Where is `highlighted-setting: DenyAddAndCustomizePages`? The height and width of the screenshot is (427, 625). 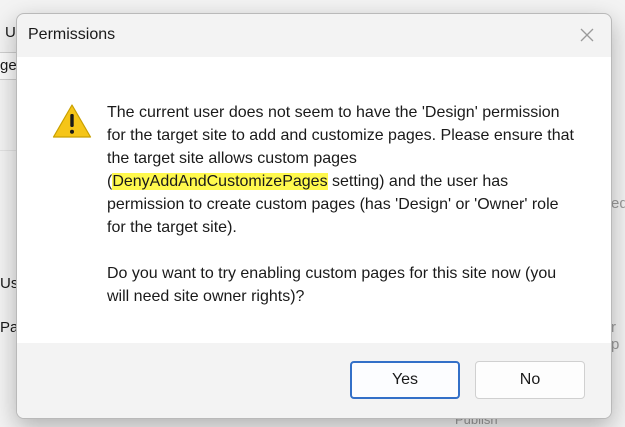
highlighted-setting: DenyAddAndCustomizePages is located at coordinates (220, 181).